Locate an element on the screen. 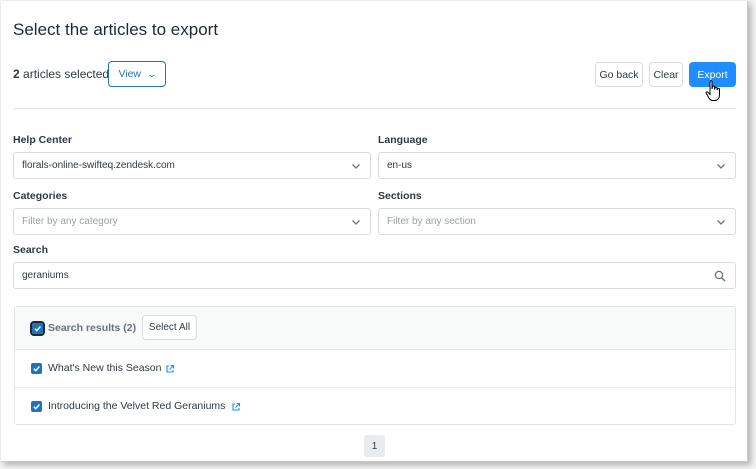  result-title: What's New this Season is located at coordinates (105, 368).